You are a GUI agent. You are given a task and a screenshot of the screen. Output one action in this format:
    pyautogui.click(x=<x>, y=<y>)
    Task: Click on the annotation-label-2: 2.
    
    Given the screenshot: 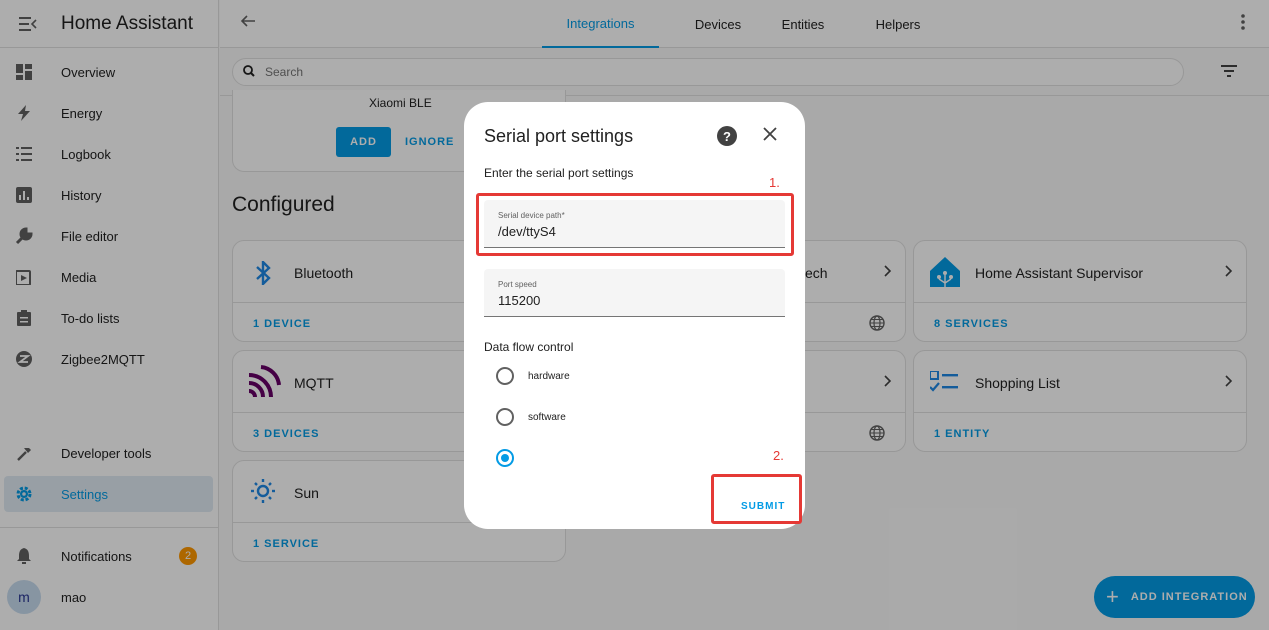 What is the action you would take?
    pyautogui.click(x=778, y=455)
    